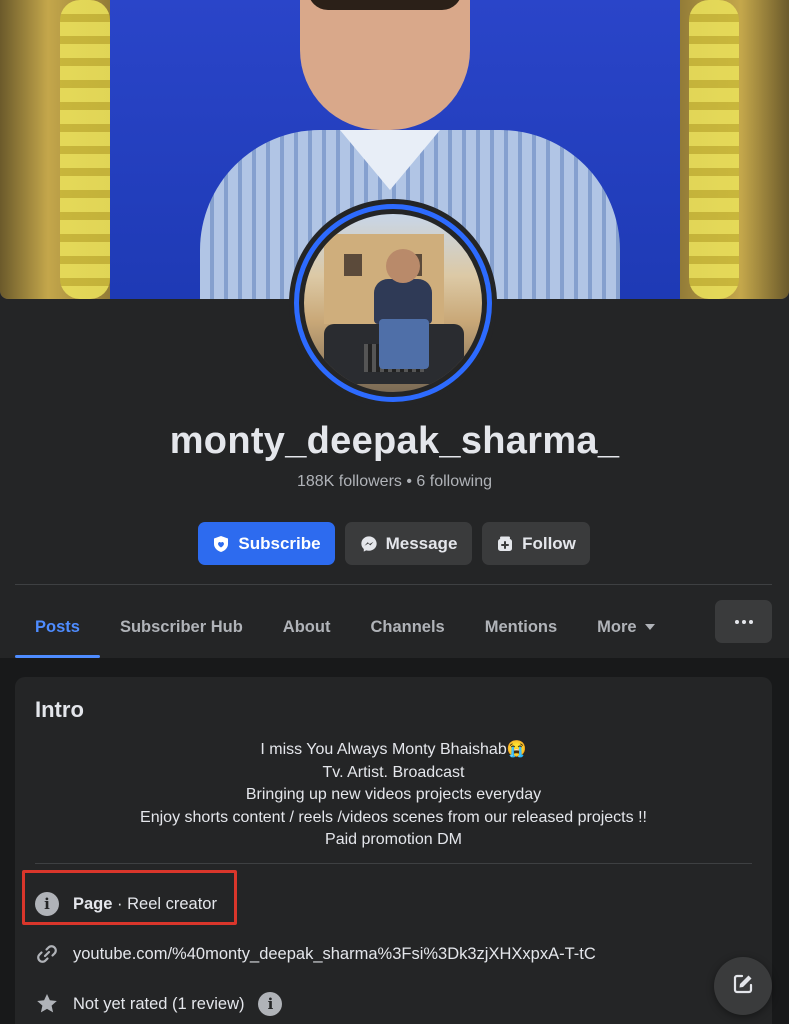 The height and width of the screenshot is (1024, 789). I want to click on profile-stats: 188K followers • 6 following, so click(394, 482).